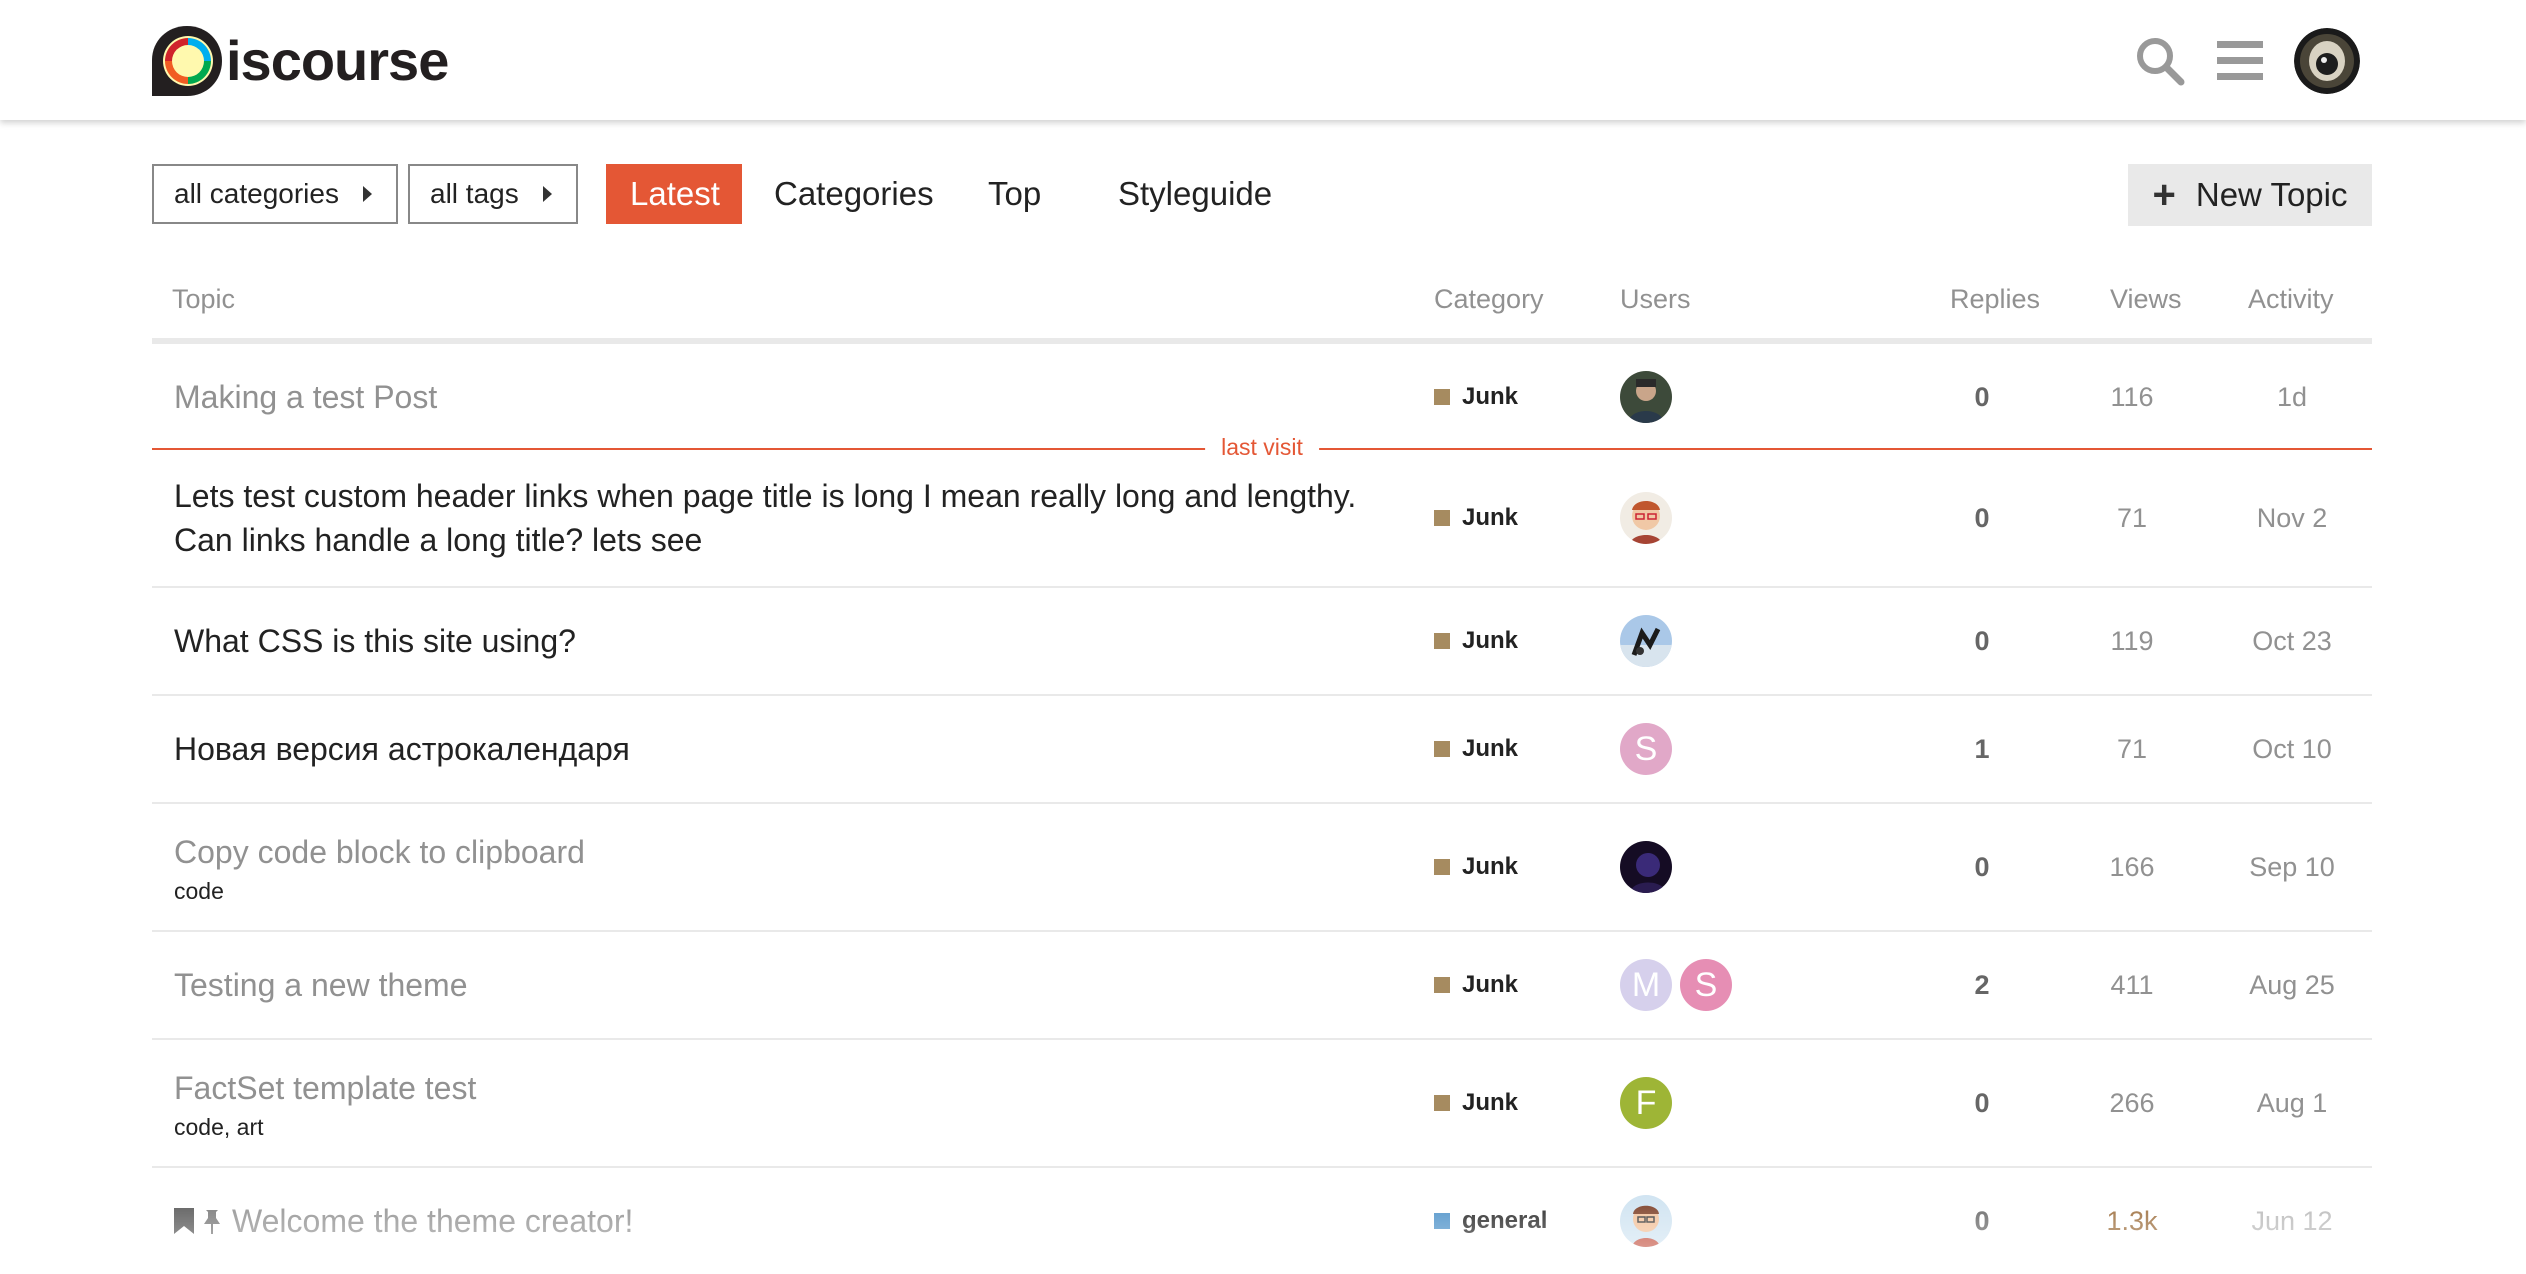  Describe the element at coordinates (199, 891) in the screenshot. I see `topic-tags: code` at that location.